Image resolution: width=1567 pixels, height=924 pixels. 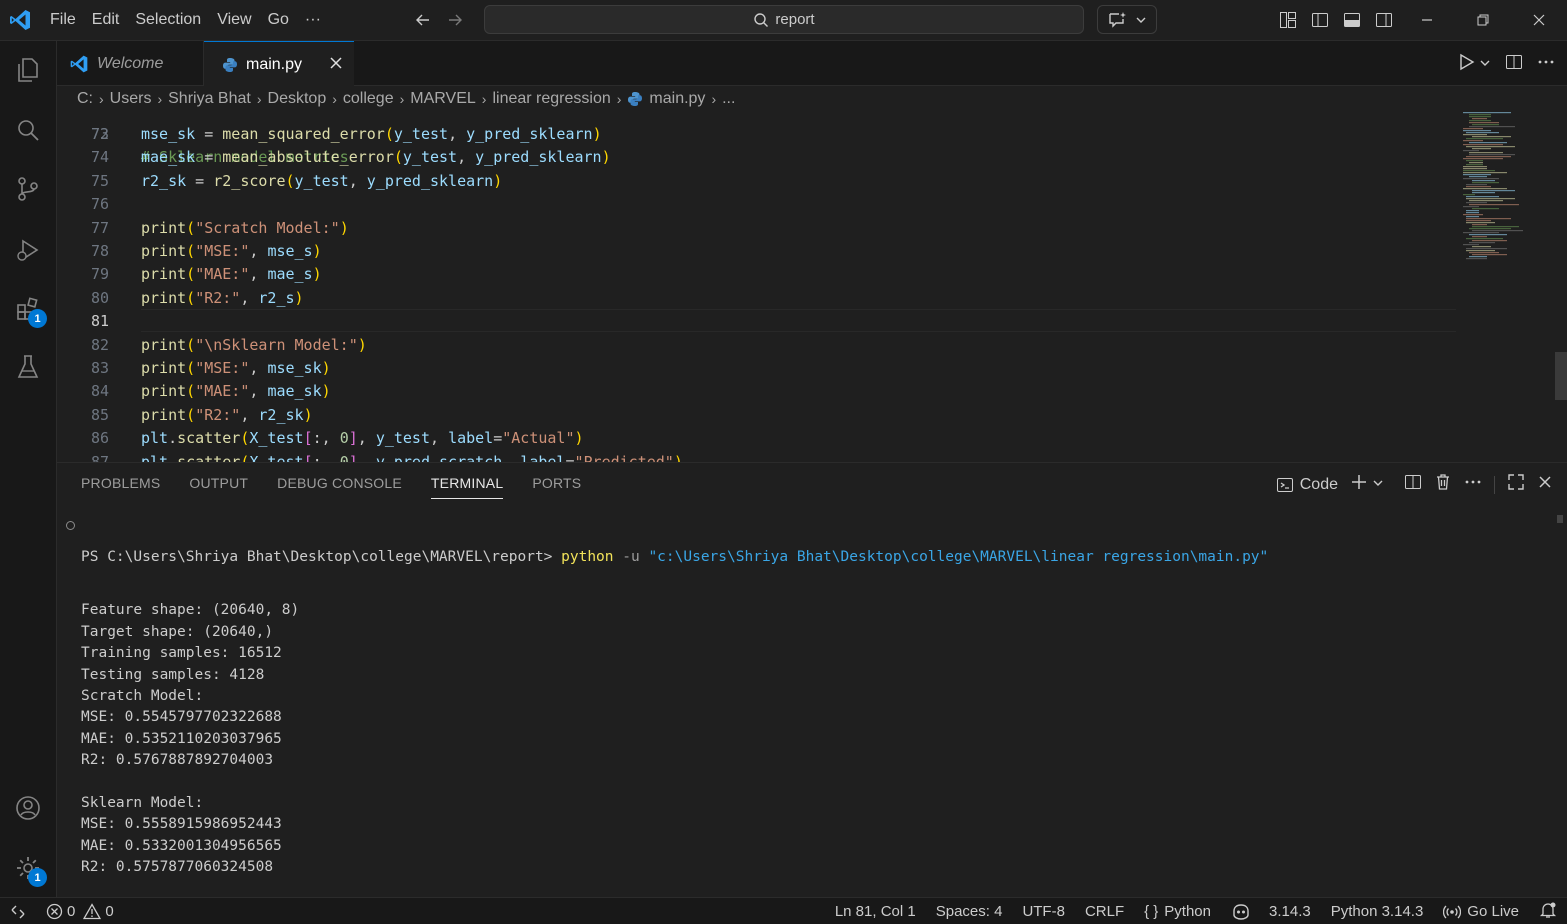 What do you see at coordinates (313, 20) in the screenshot?
I see `menu-more: ···` at bounding box center [313, 20].